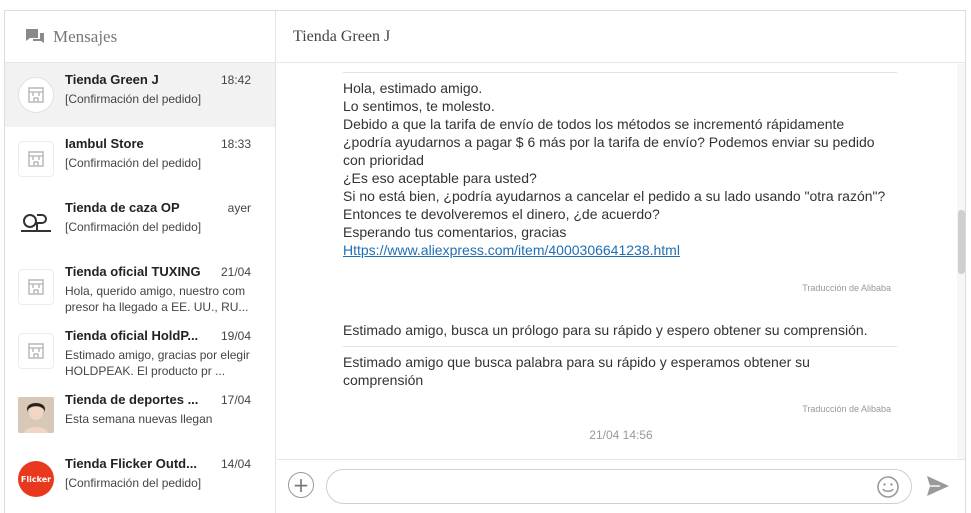 This screenshot has height=513, width=971. I want to click on sidebar-header: Mensajes, so click(140, 37).